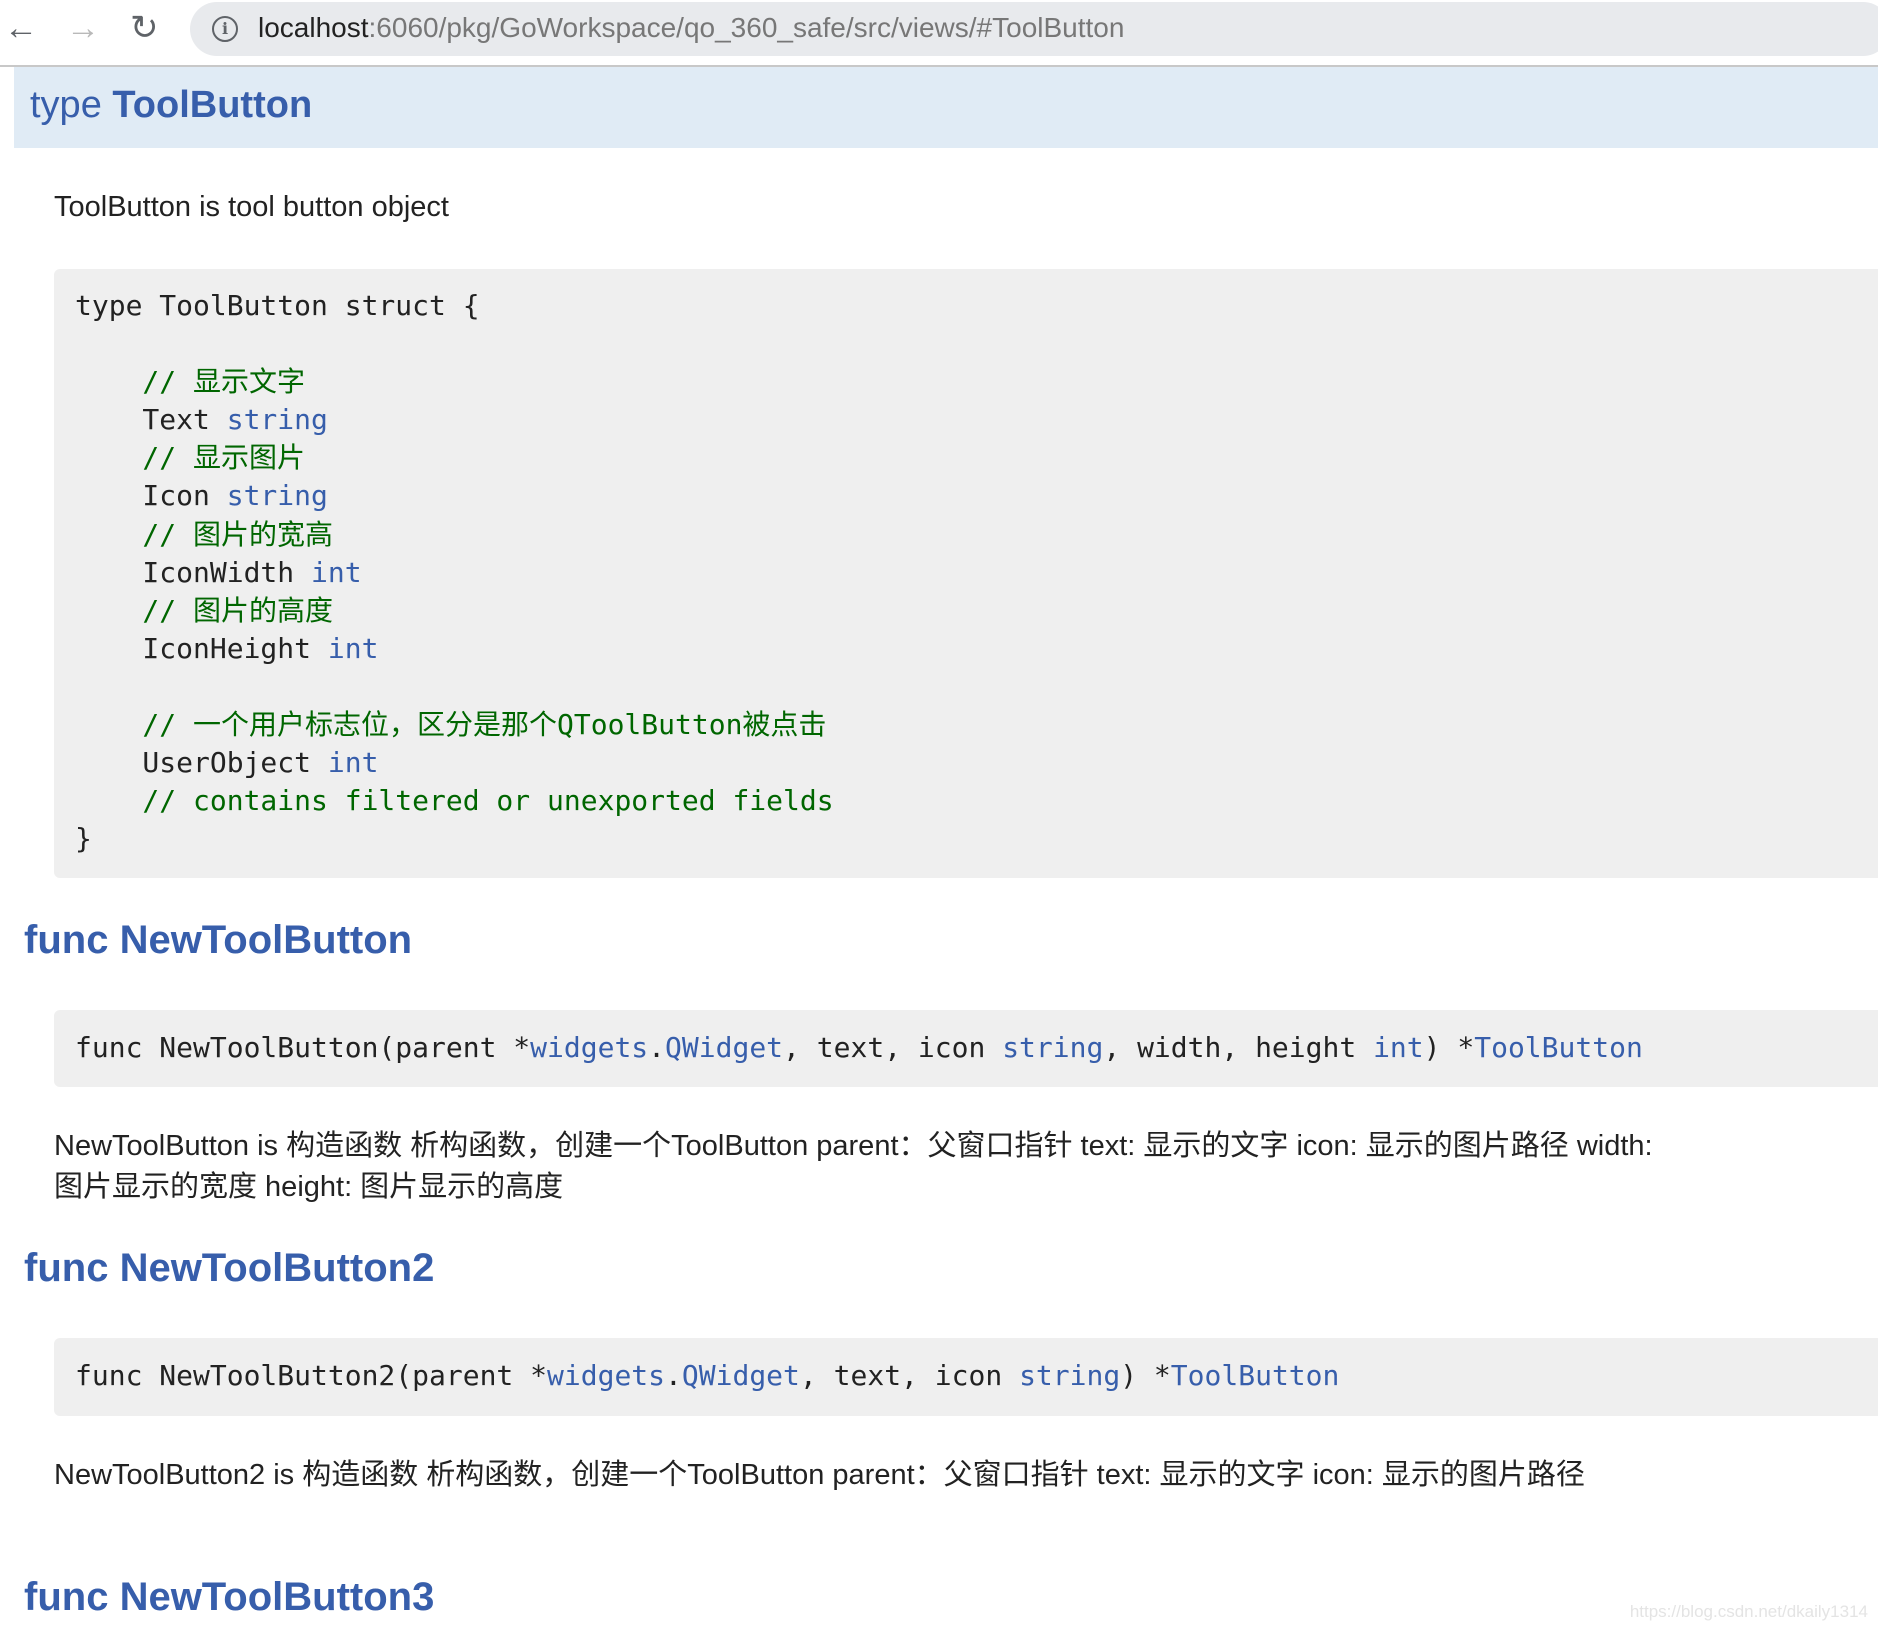 The image size is (1878, 1630). What do you see at coordinates (151, 496) in the screenshot?
I see `code-text: Icon` at bounding box center [151, 496].